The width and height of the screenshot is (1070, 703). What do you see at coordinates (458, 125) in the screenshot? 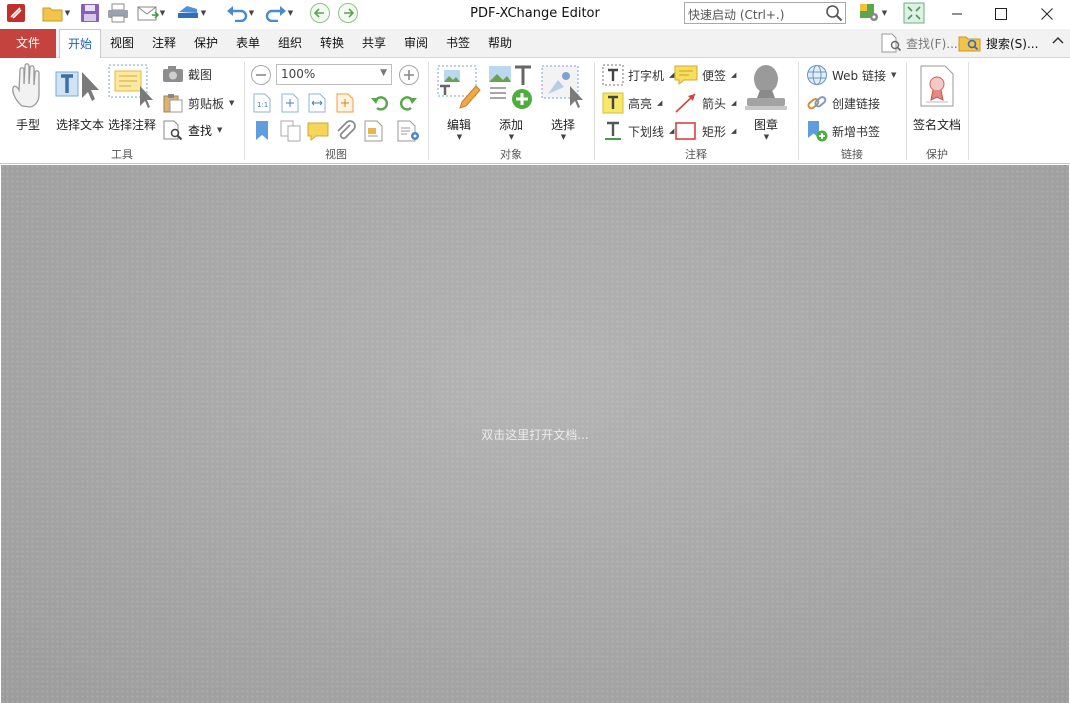
I see `edit-label: 编辑` at bounding box center [458, 125].